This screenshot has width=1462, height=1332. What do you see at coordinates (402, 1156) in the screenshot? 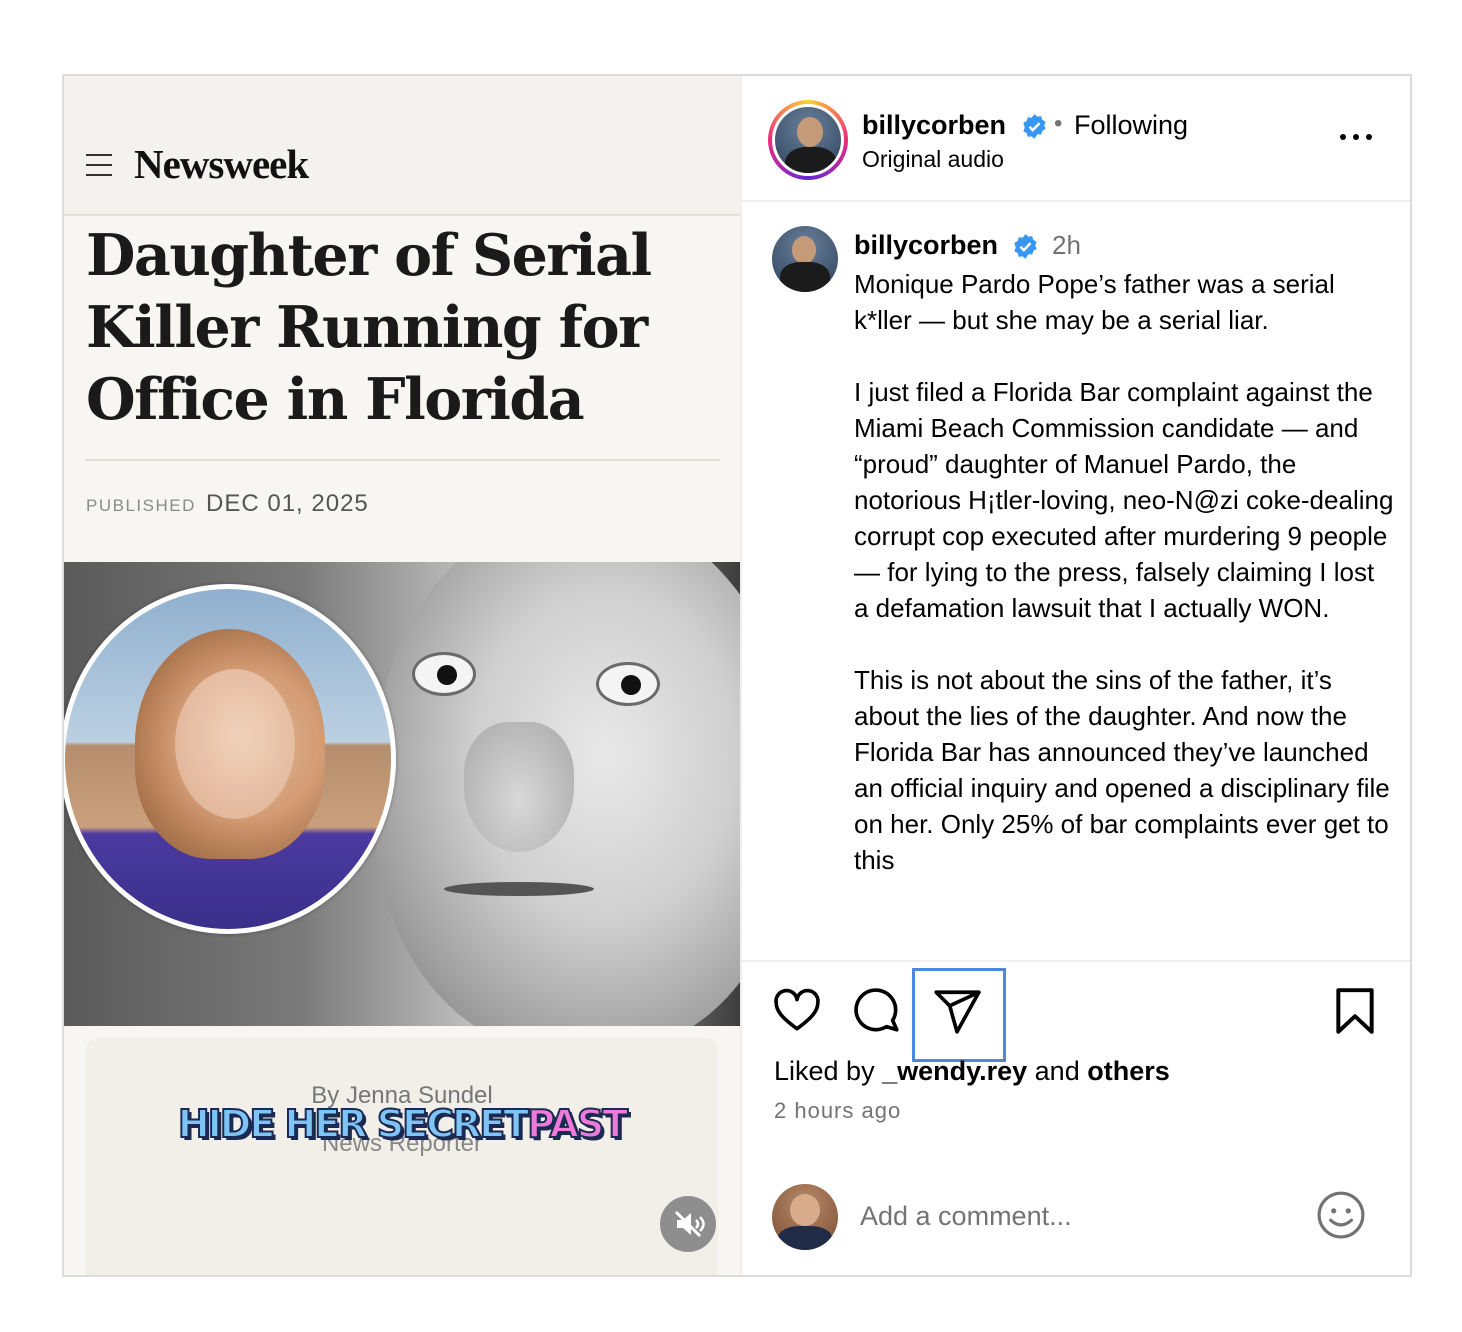
I see `byline-card: By Jenna Sundel News Reporter` at bounding box center [402, 1156].